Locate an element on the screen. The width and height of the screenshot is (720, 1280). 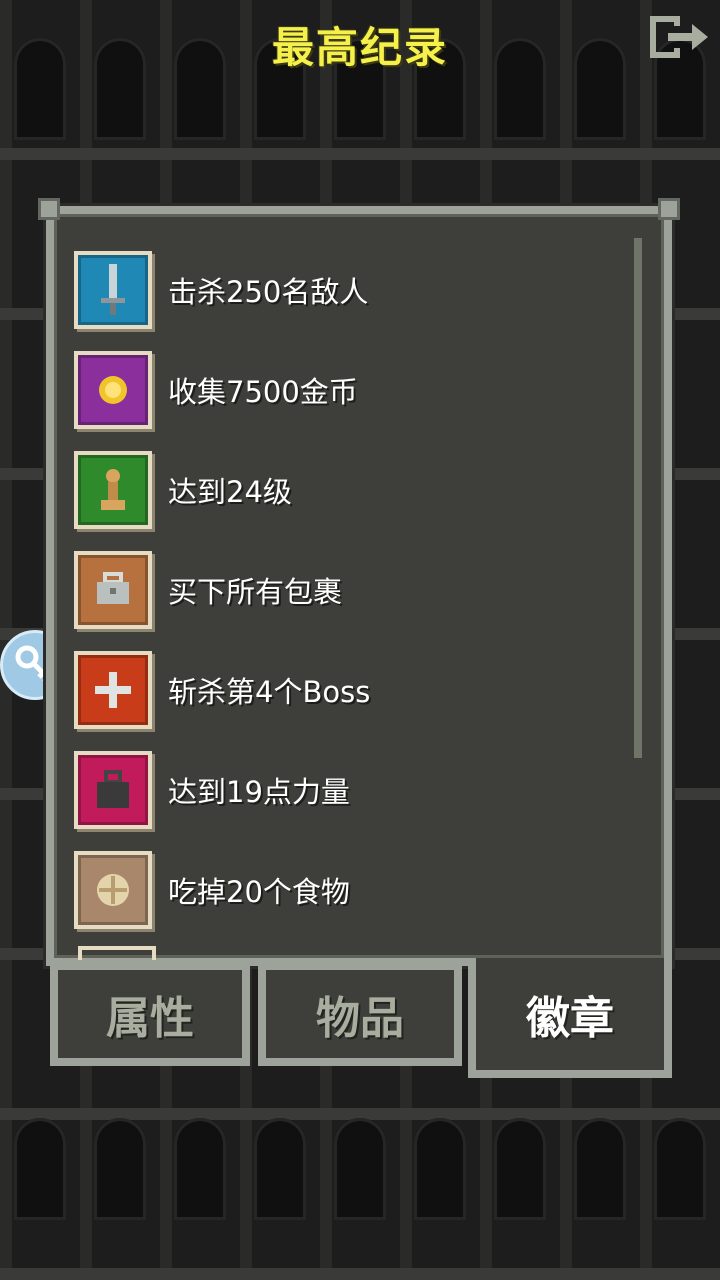
gold-coin-icon is located at coordinates (113, 390).